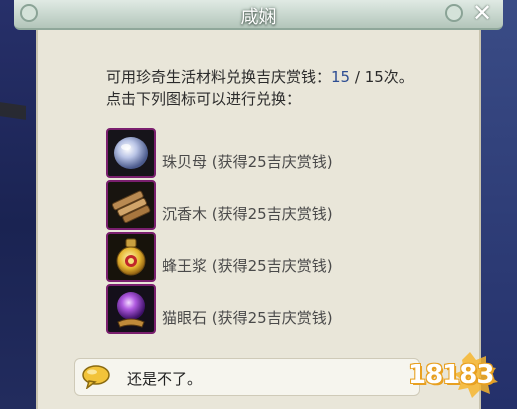 The image size is (517, 409). What do you see at coordinates (204, 99) in the screenshot?
I see `exchange-instruction: 点击下列图标可以进行兑换：` at bounding box center [204, 99].